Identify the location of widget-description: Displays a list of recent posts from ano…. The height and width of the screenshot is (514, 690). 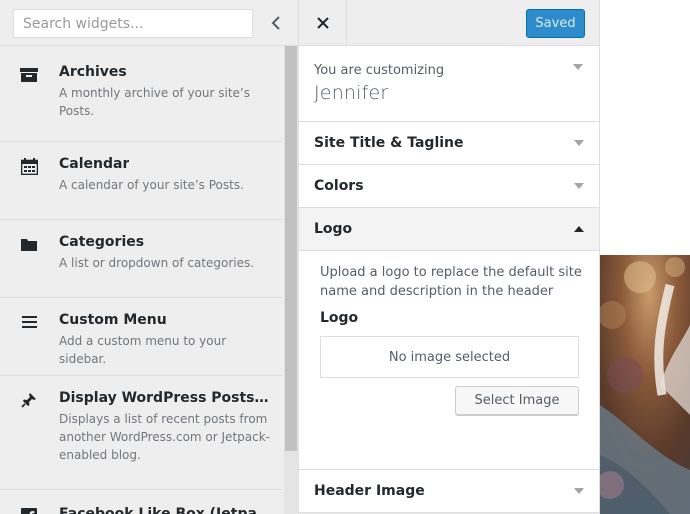
(164, 437).